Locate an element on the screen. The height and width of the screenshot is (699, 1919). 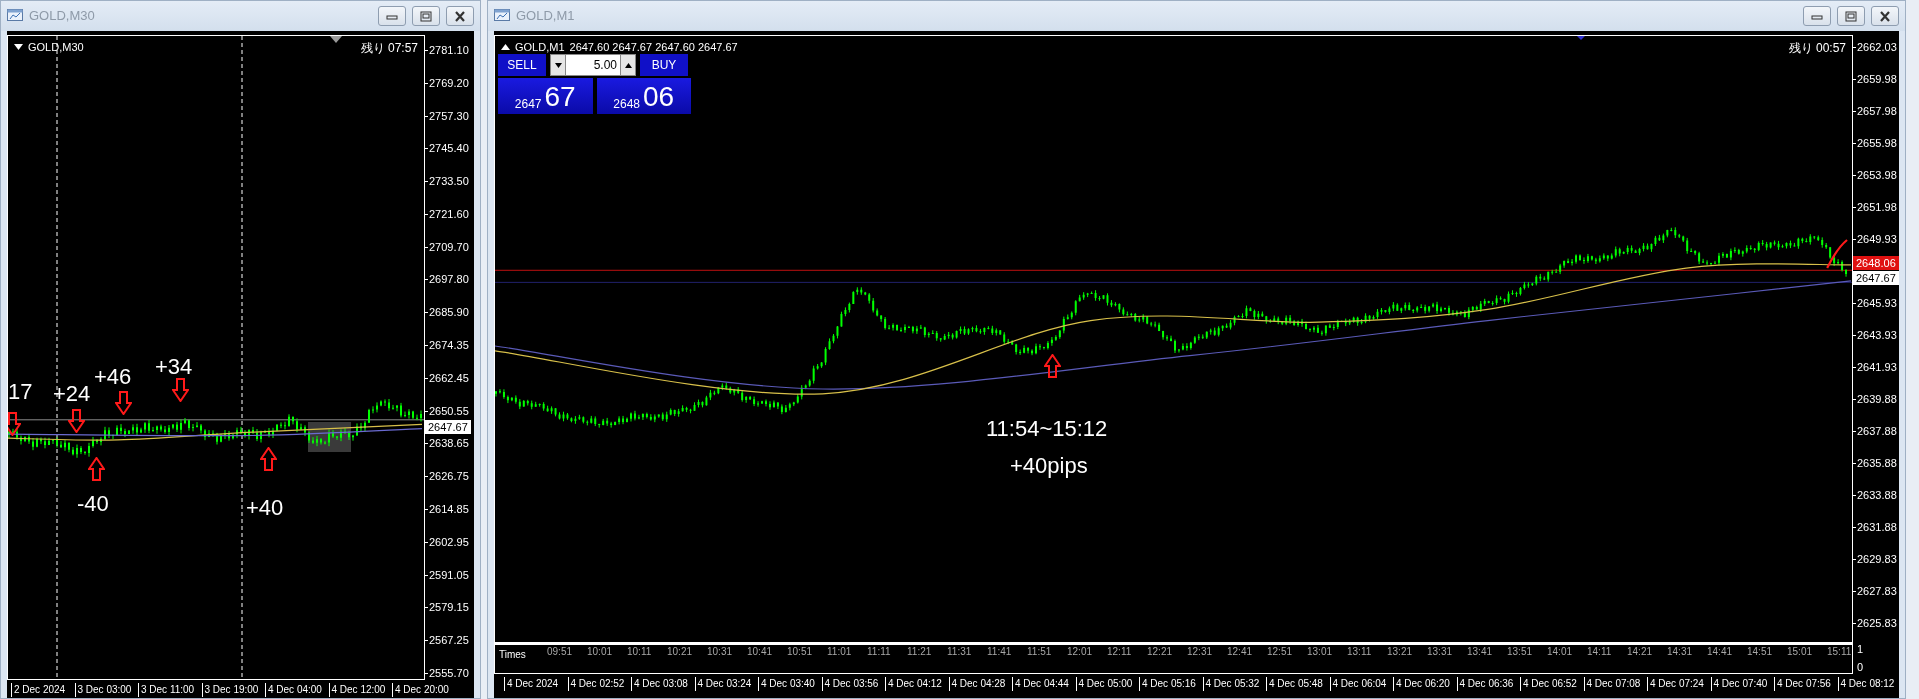
ohlc-values: 2647.60 2647.67 2647.60 2647.67 is located at coordinates (653, 47).